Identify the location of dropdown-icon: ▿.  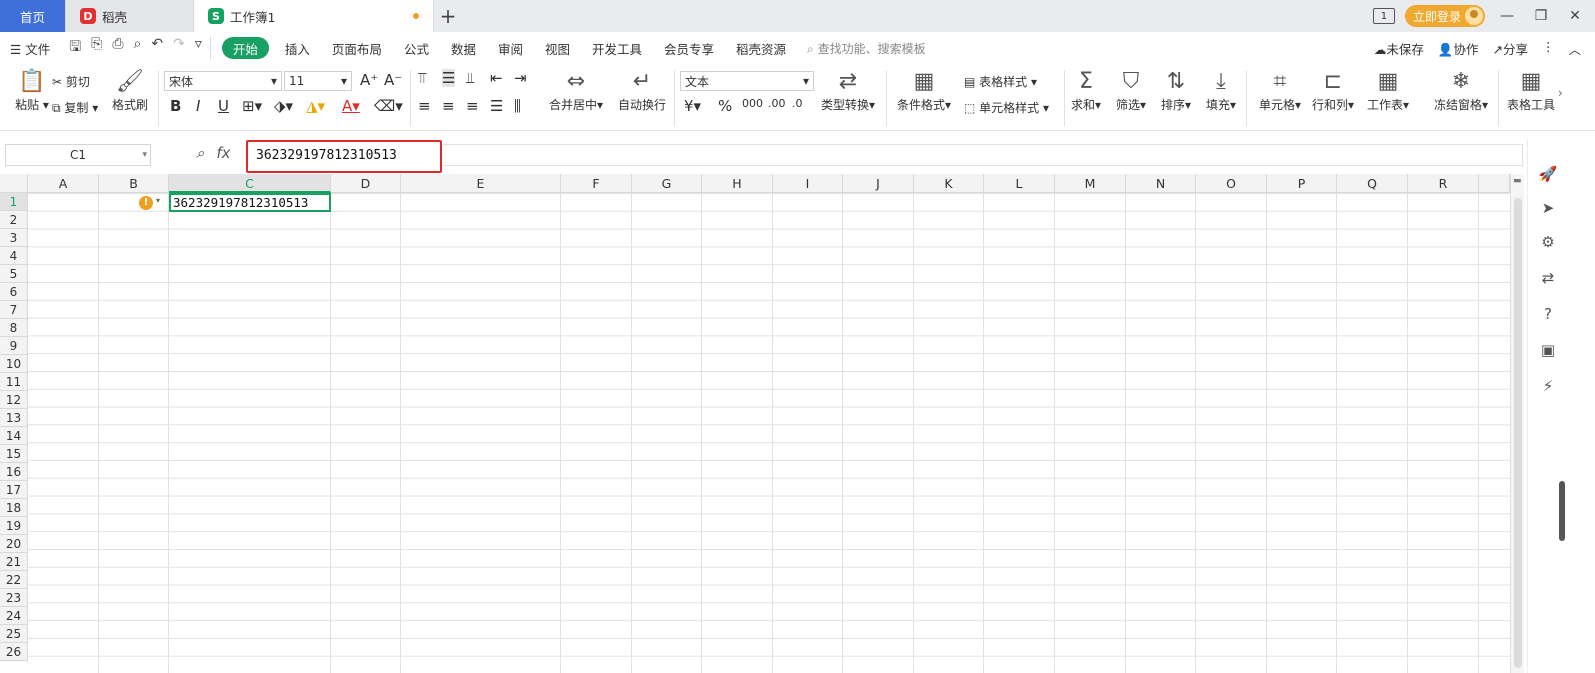
(198, 48).